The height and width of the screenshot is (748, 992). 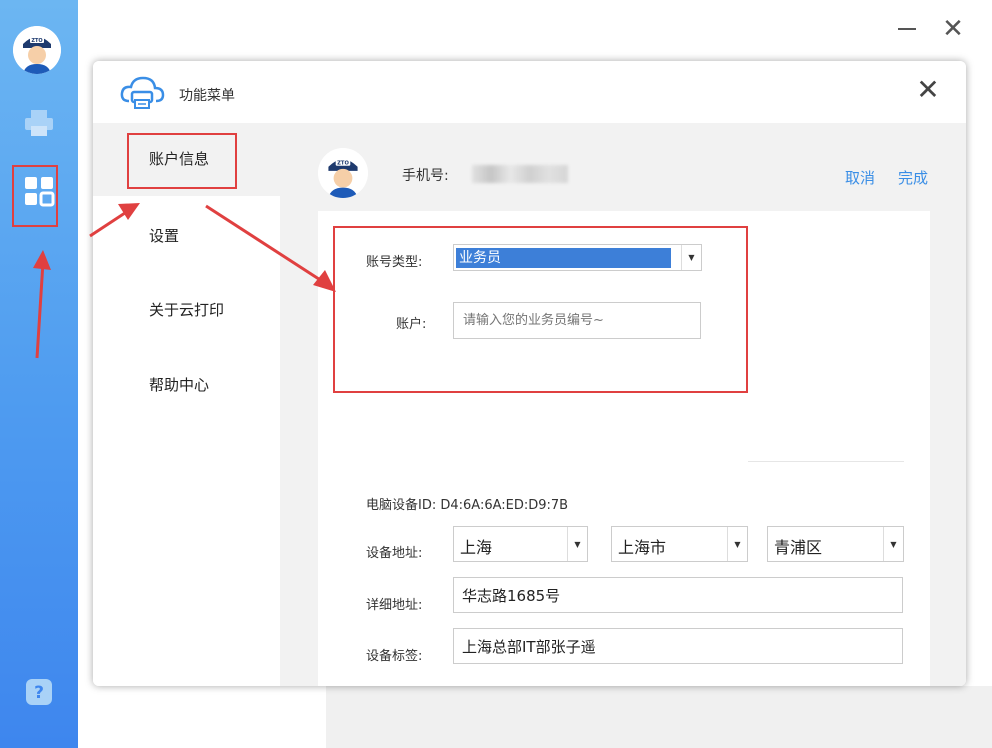 What do you see at coordinates (394, 605) in the screenshot?
I see `detail-address-label: 详细地址:` at bounding box center [394, 605].